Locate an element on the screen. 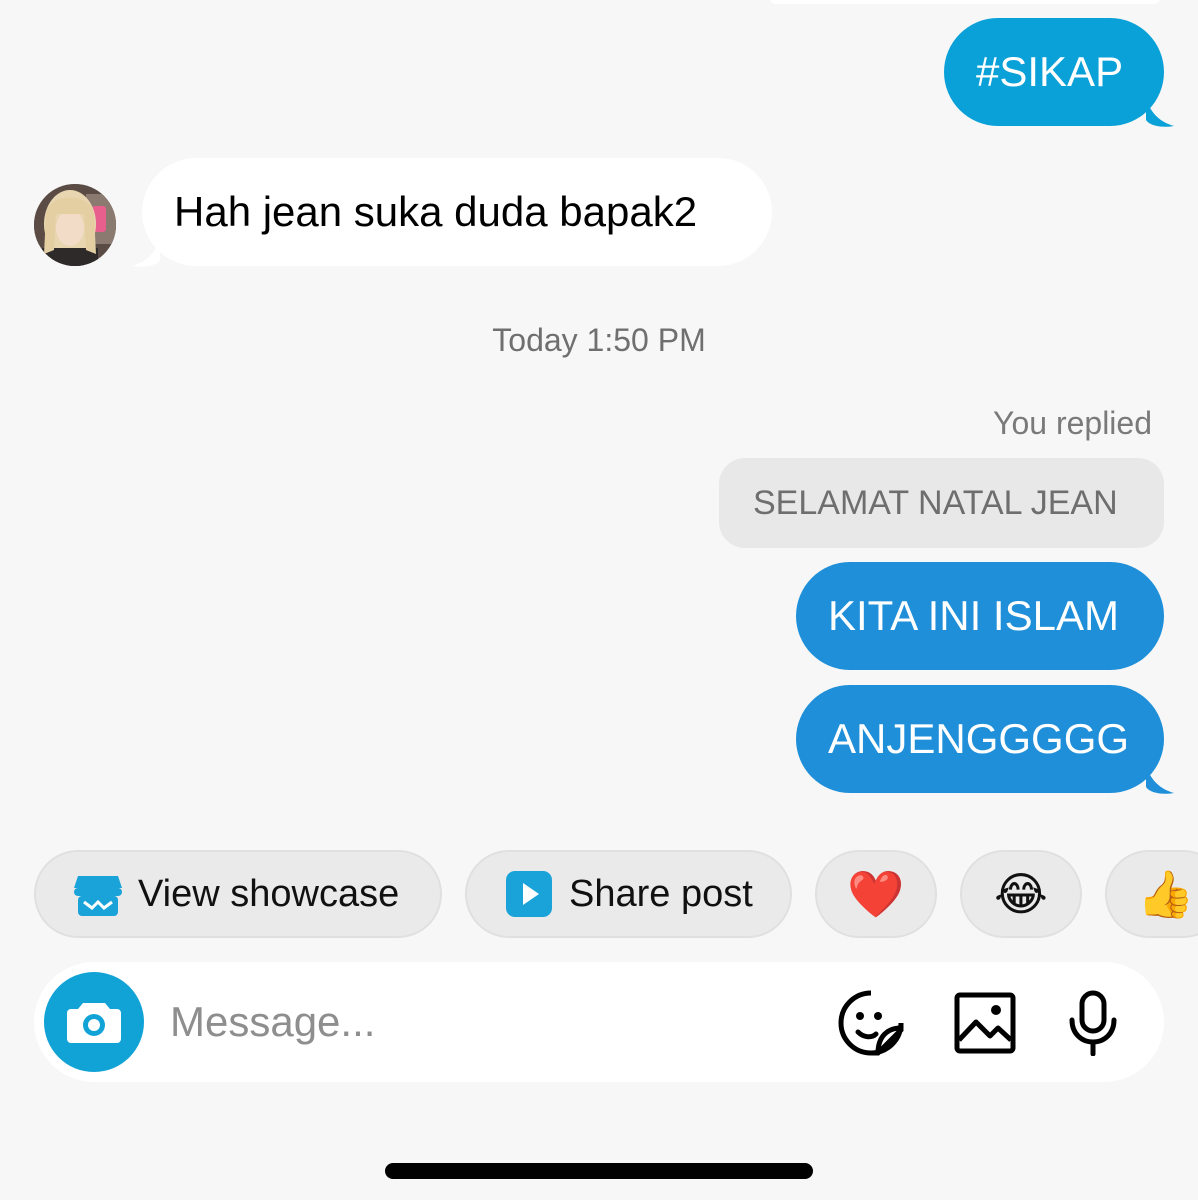 This screenshot has height=1200, width=1198. incoming-message-bubble: Hah jean suka duda bapak2 is located at coordinates (452, 212).